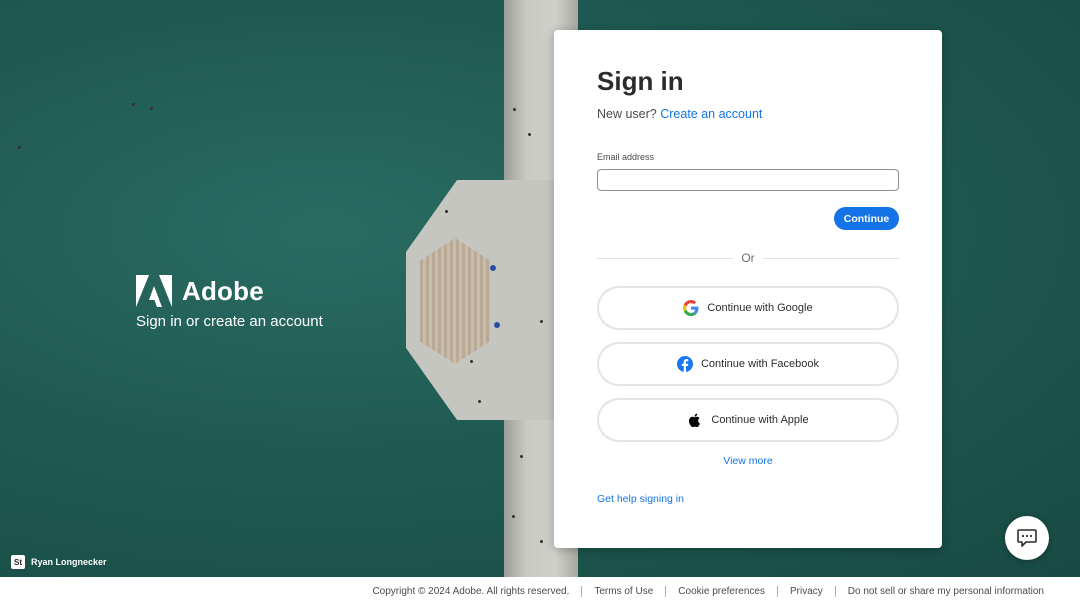  Describe the element at coordinates (455, 301) in the screenshot. I see `pier-roof` at that location.